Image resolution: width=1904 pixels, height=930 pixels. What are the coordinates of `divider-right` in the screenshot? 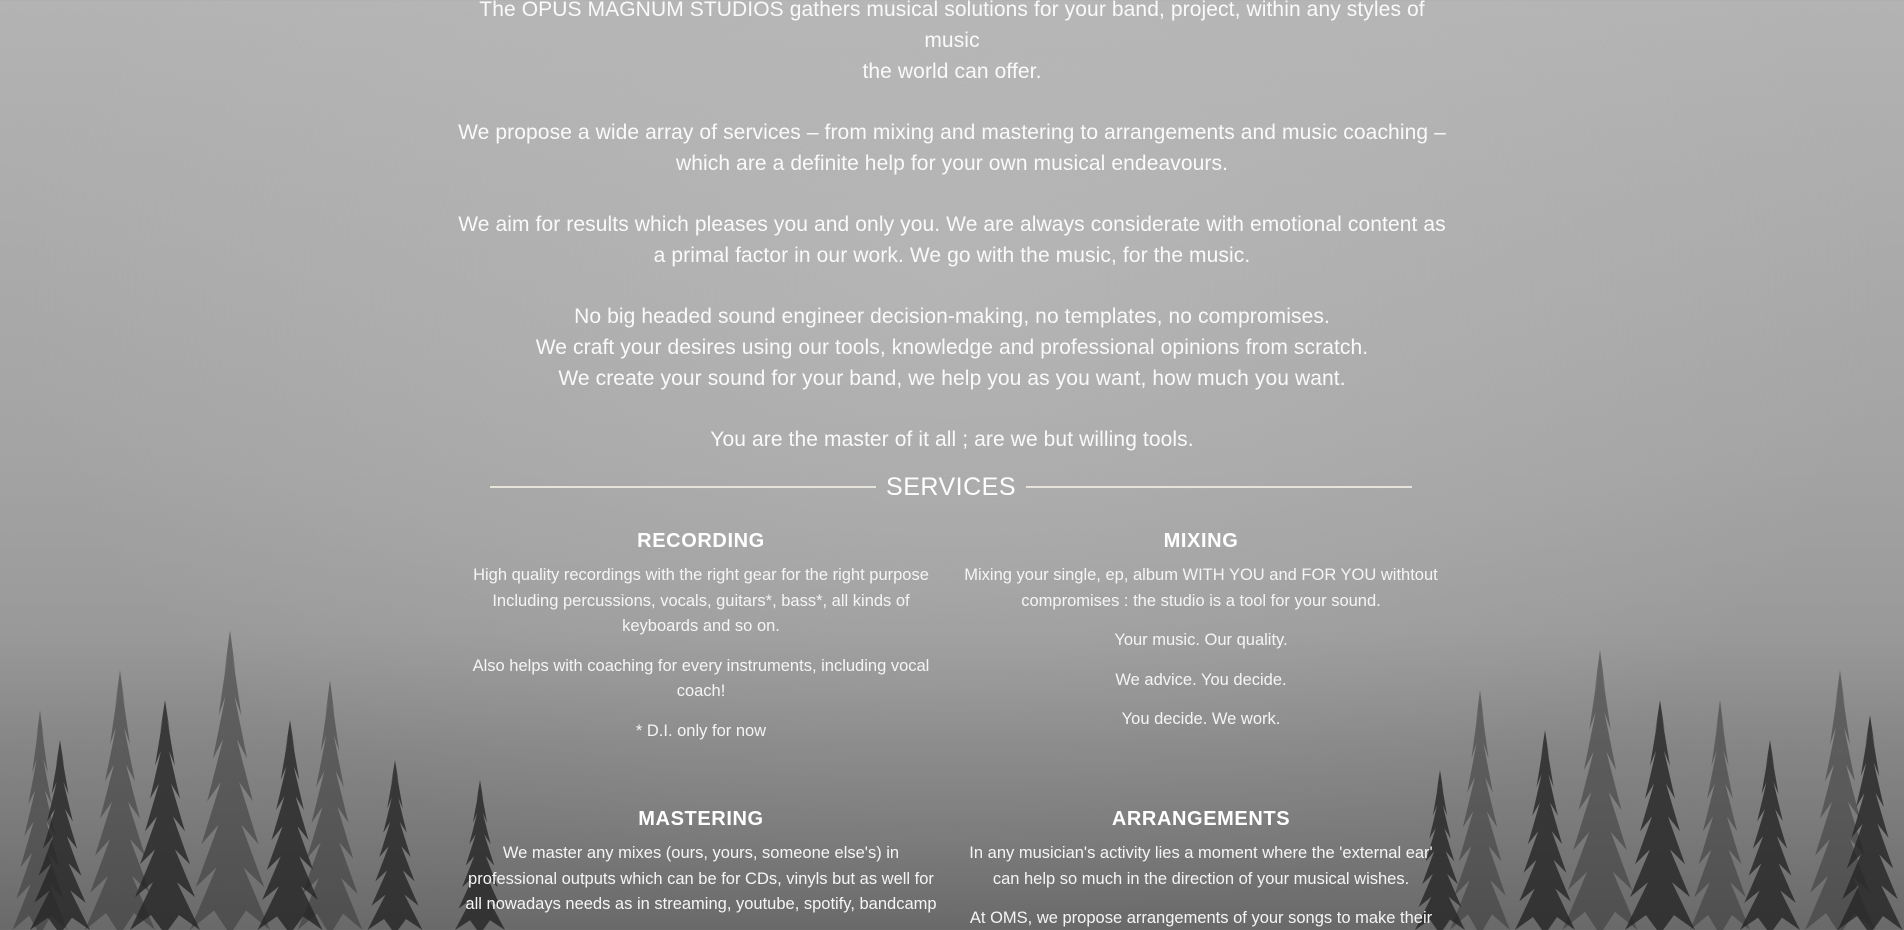 It's located at (1219, 487).